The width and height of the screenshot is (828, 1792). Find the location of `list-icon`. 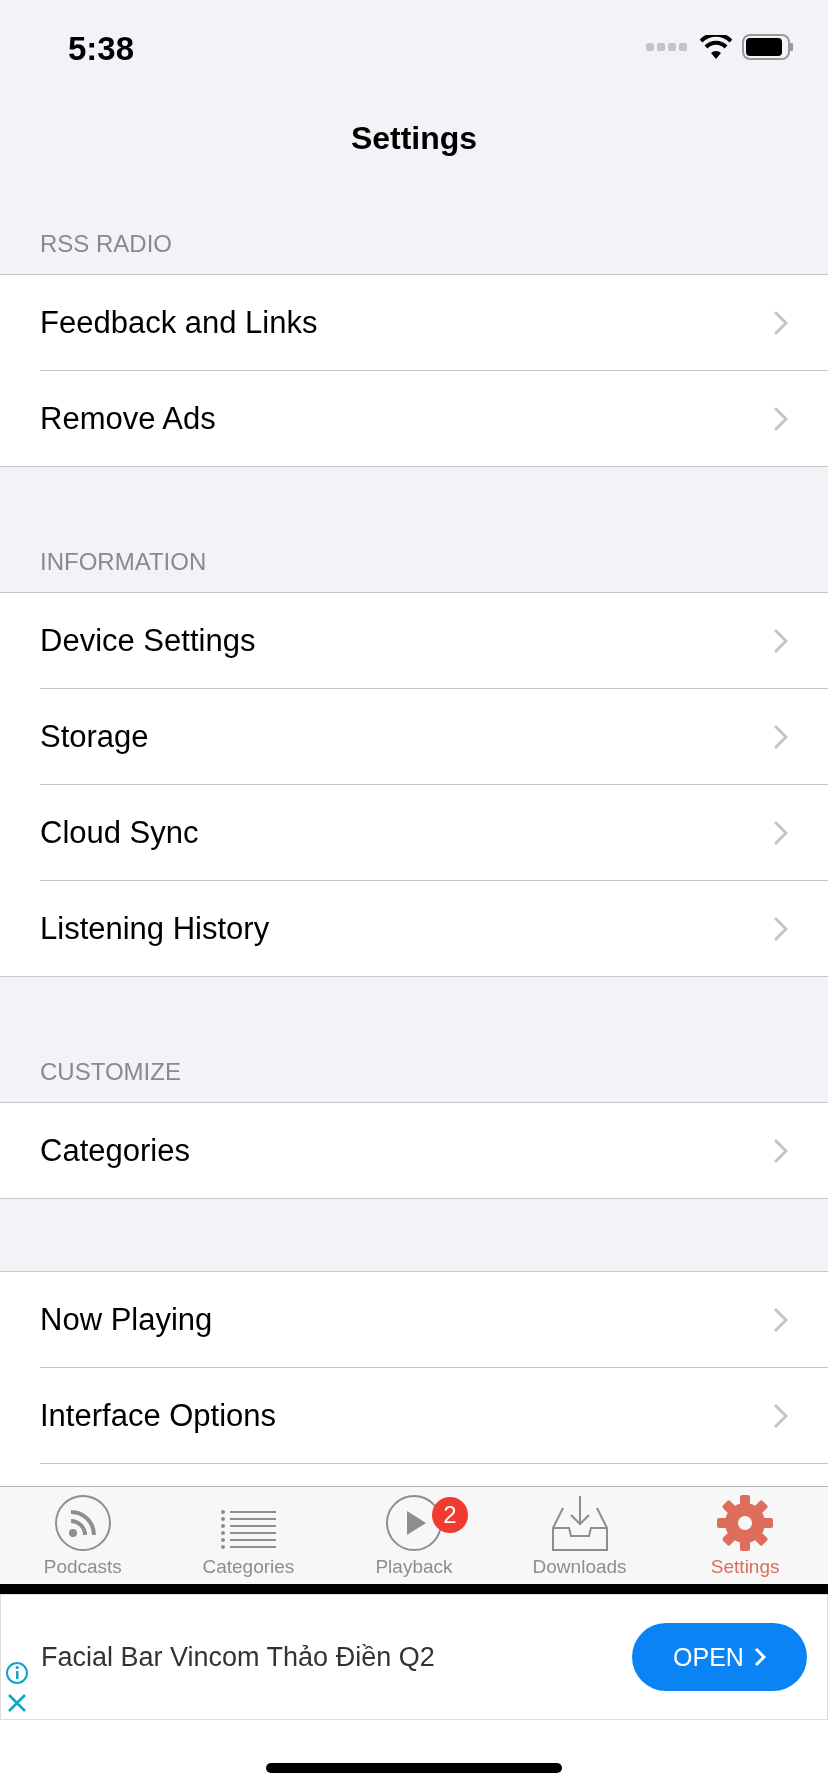

list-icon is located at coordinates (248, 1530).